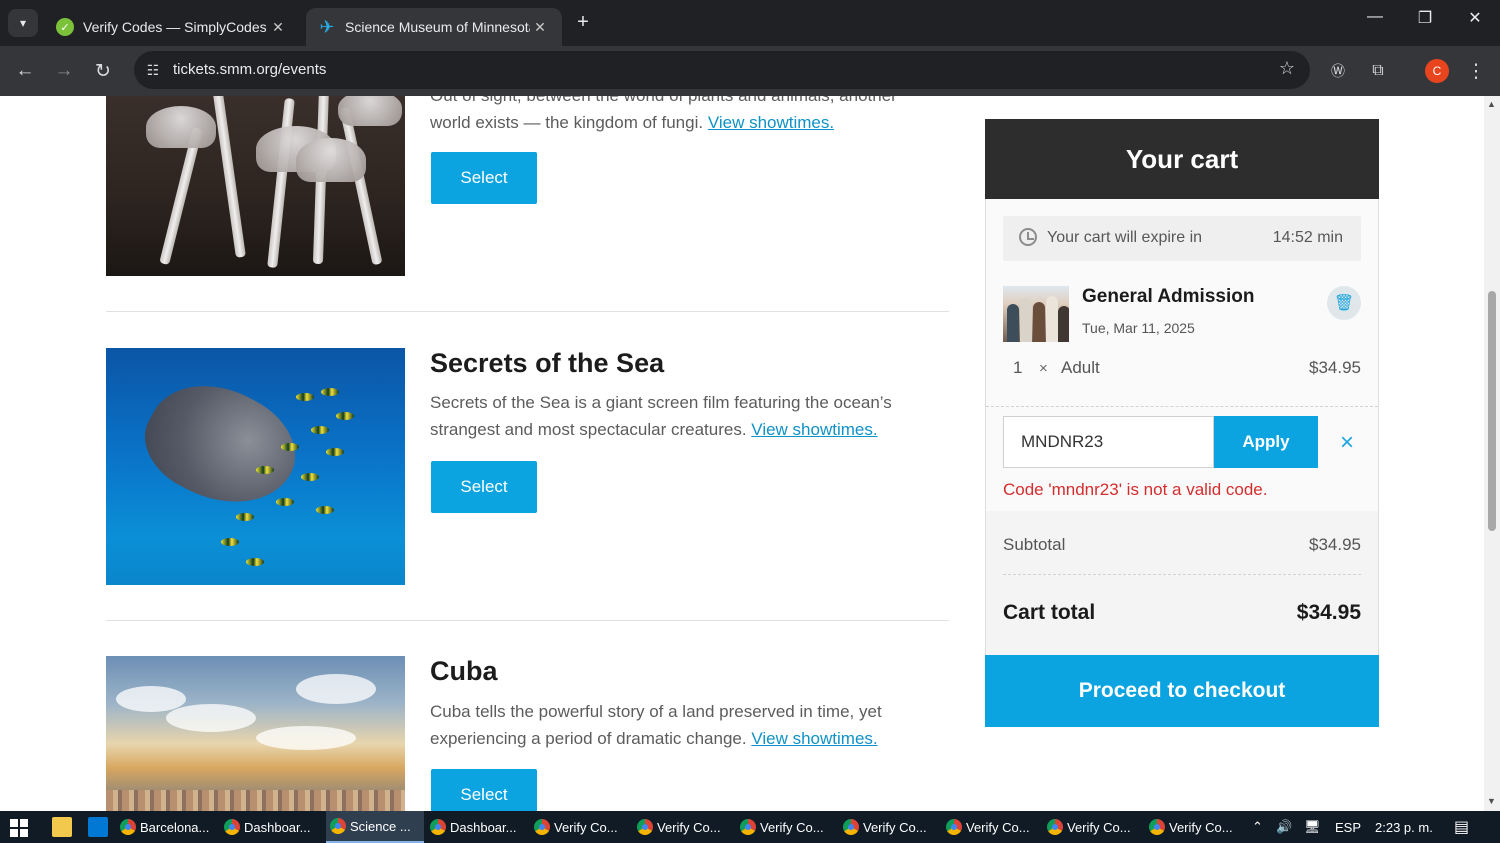 This screenshot has height=843, width=1500. Describe the element at coordinates (1028, 237) in the screenshot. I see `clock-icon` at that location.